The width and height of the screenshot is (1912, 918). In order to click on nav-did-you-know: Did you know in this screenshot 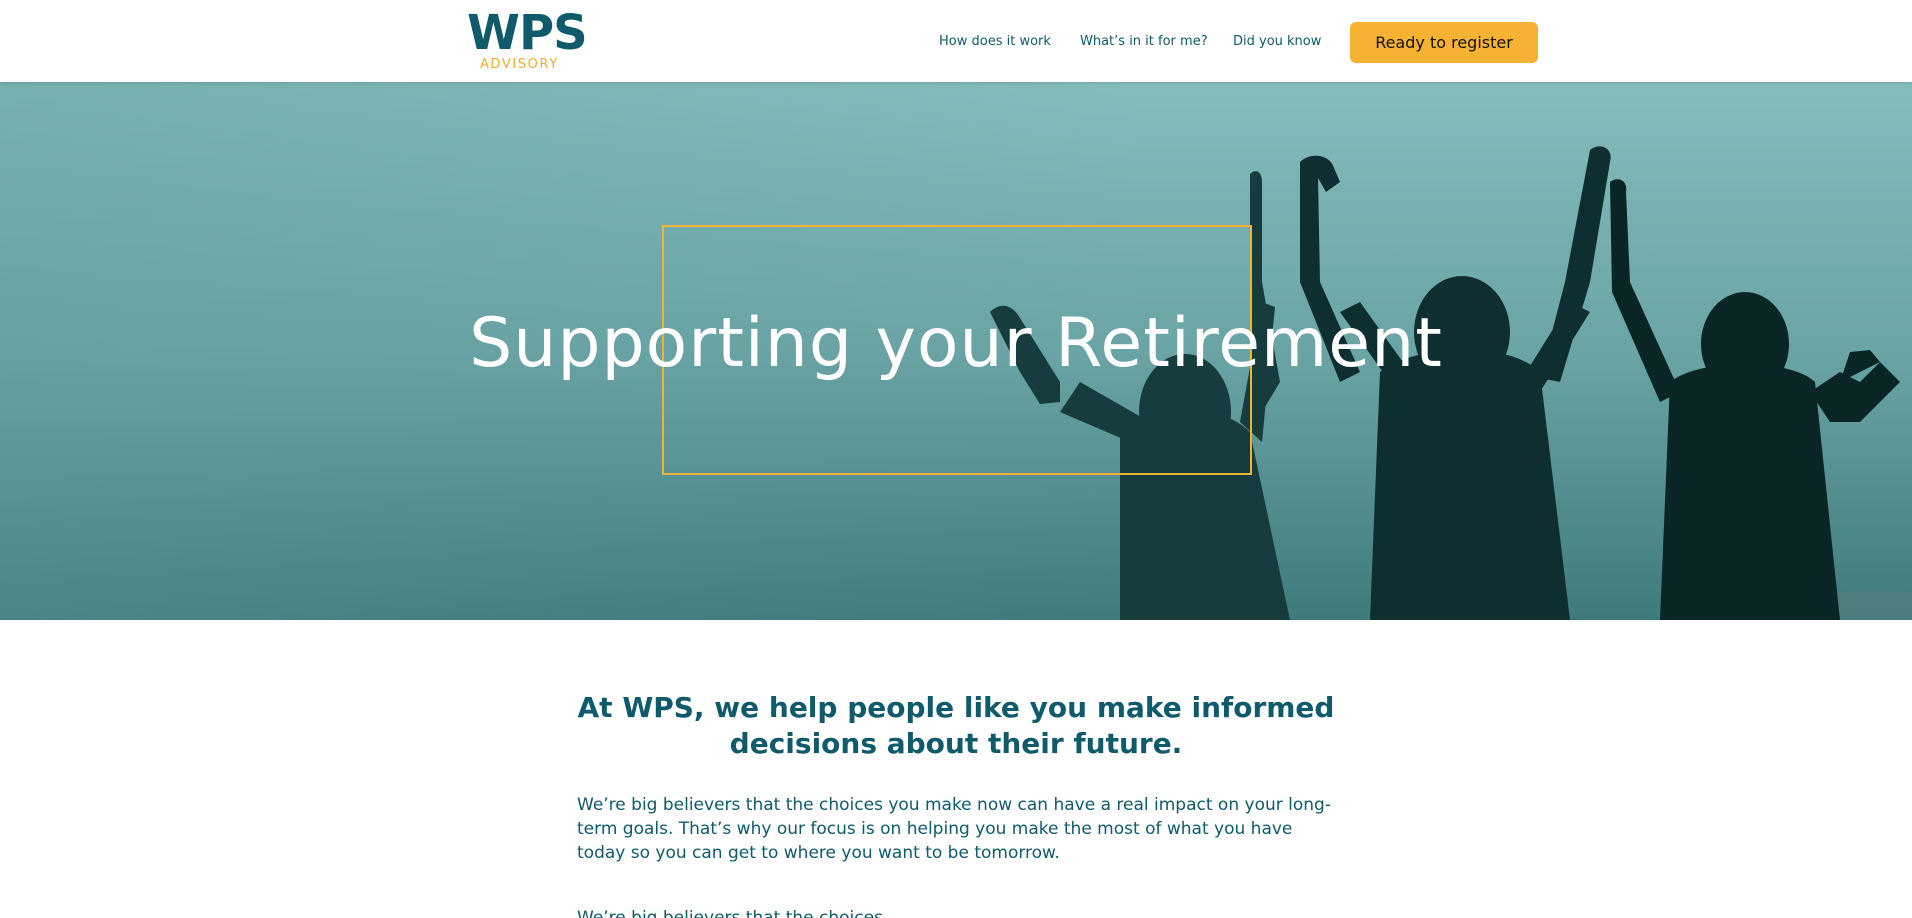, I will do `click(1277, 42)`.